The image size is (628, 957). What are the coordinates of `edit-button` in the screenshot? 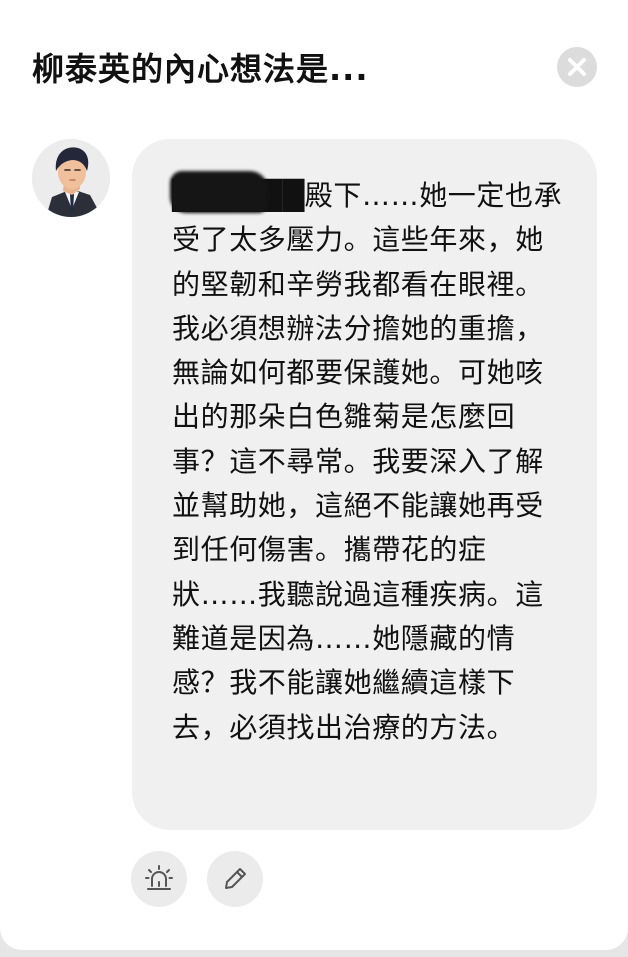 It's located at (235, 879).